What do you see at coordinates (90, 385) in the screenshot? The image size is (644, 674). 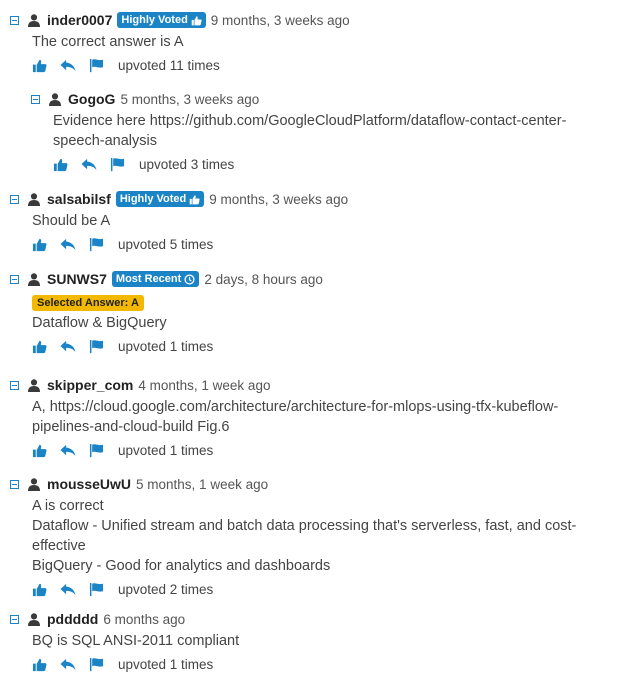 I see `username: skipper_com` at bounding box center [90, 385].